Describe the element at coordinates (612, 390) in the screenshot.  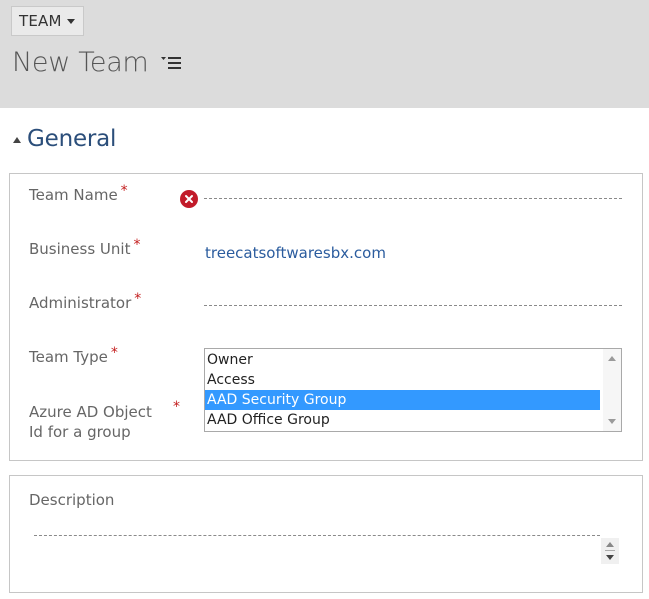
I see `listbox-scrollbar` at that location.